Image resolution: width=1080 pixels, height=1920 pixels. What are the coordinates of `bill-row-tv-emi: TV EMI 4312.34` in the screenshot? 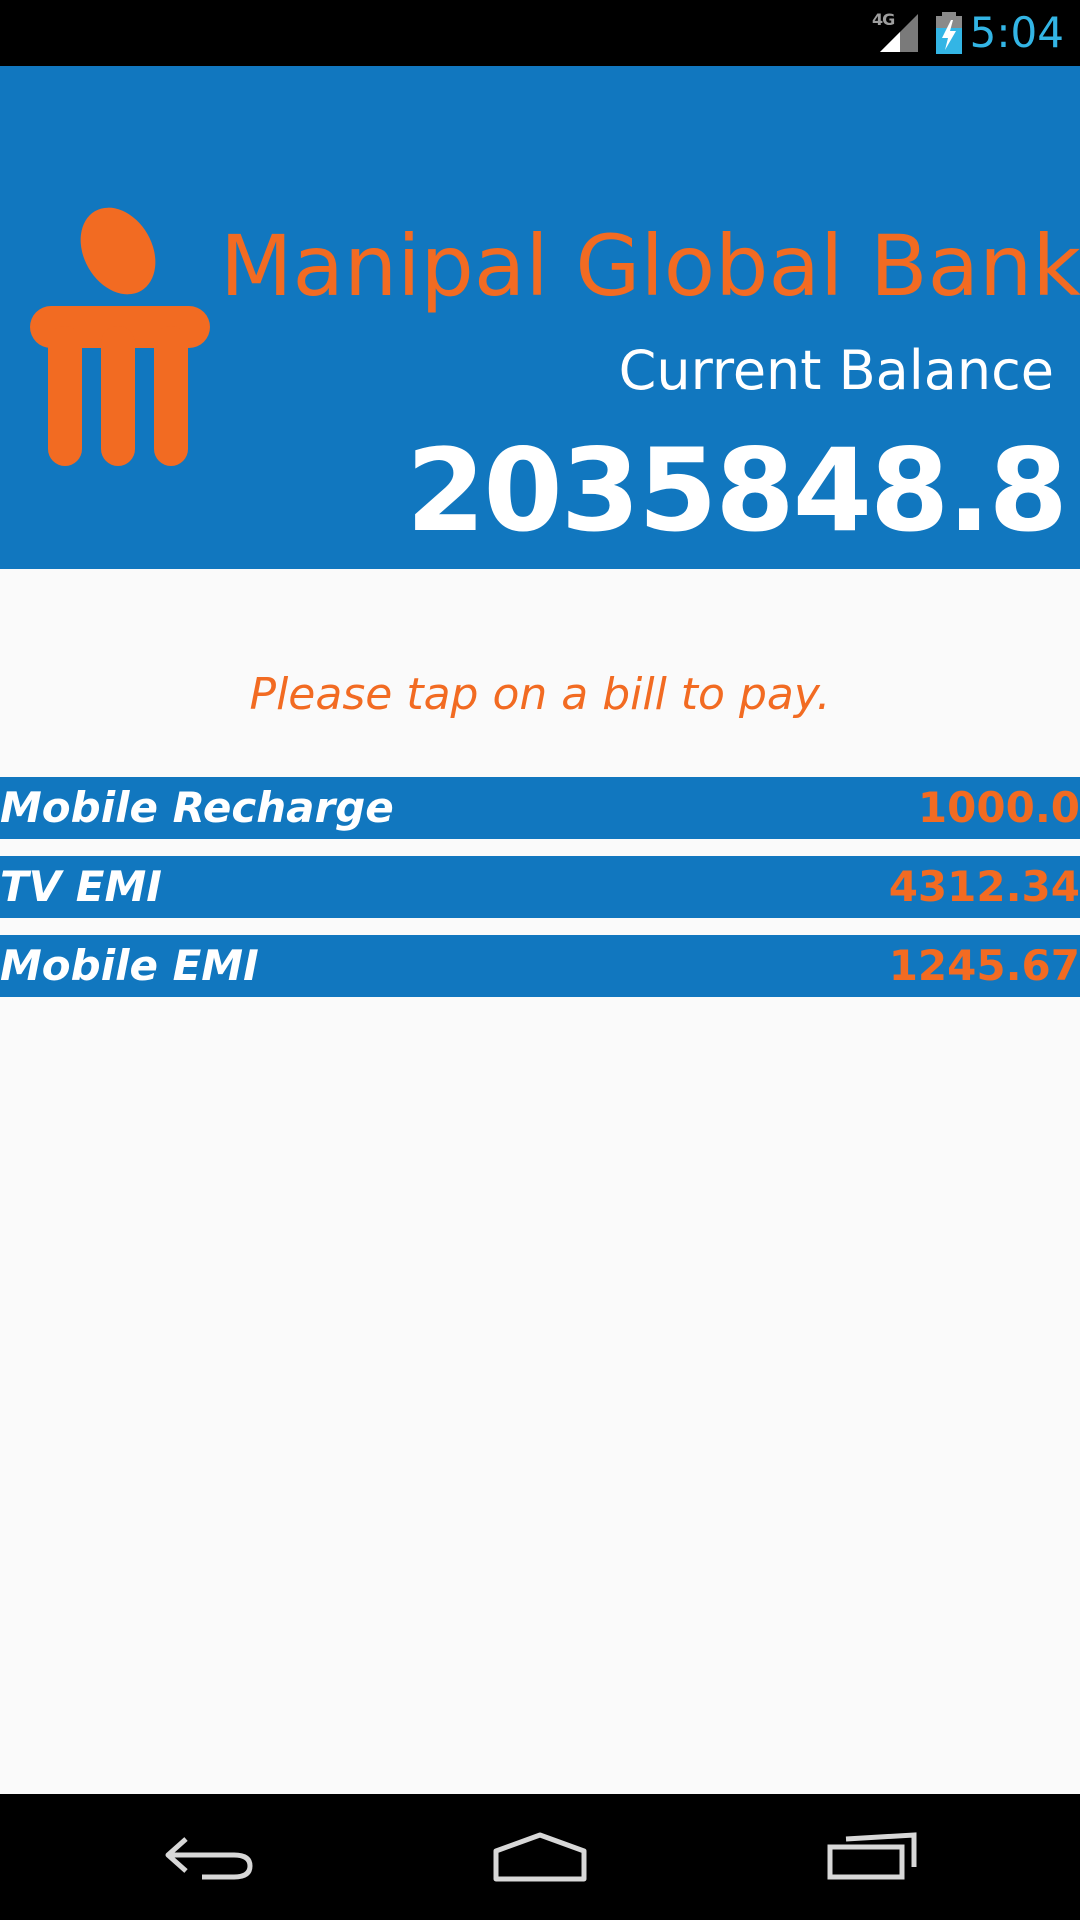 It's located at (540, 887).